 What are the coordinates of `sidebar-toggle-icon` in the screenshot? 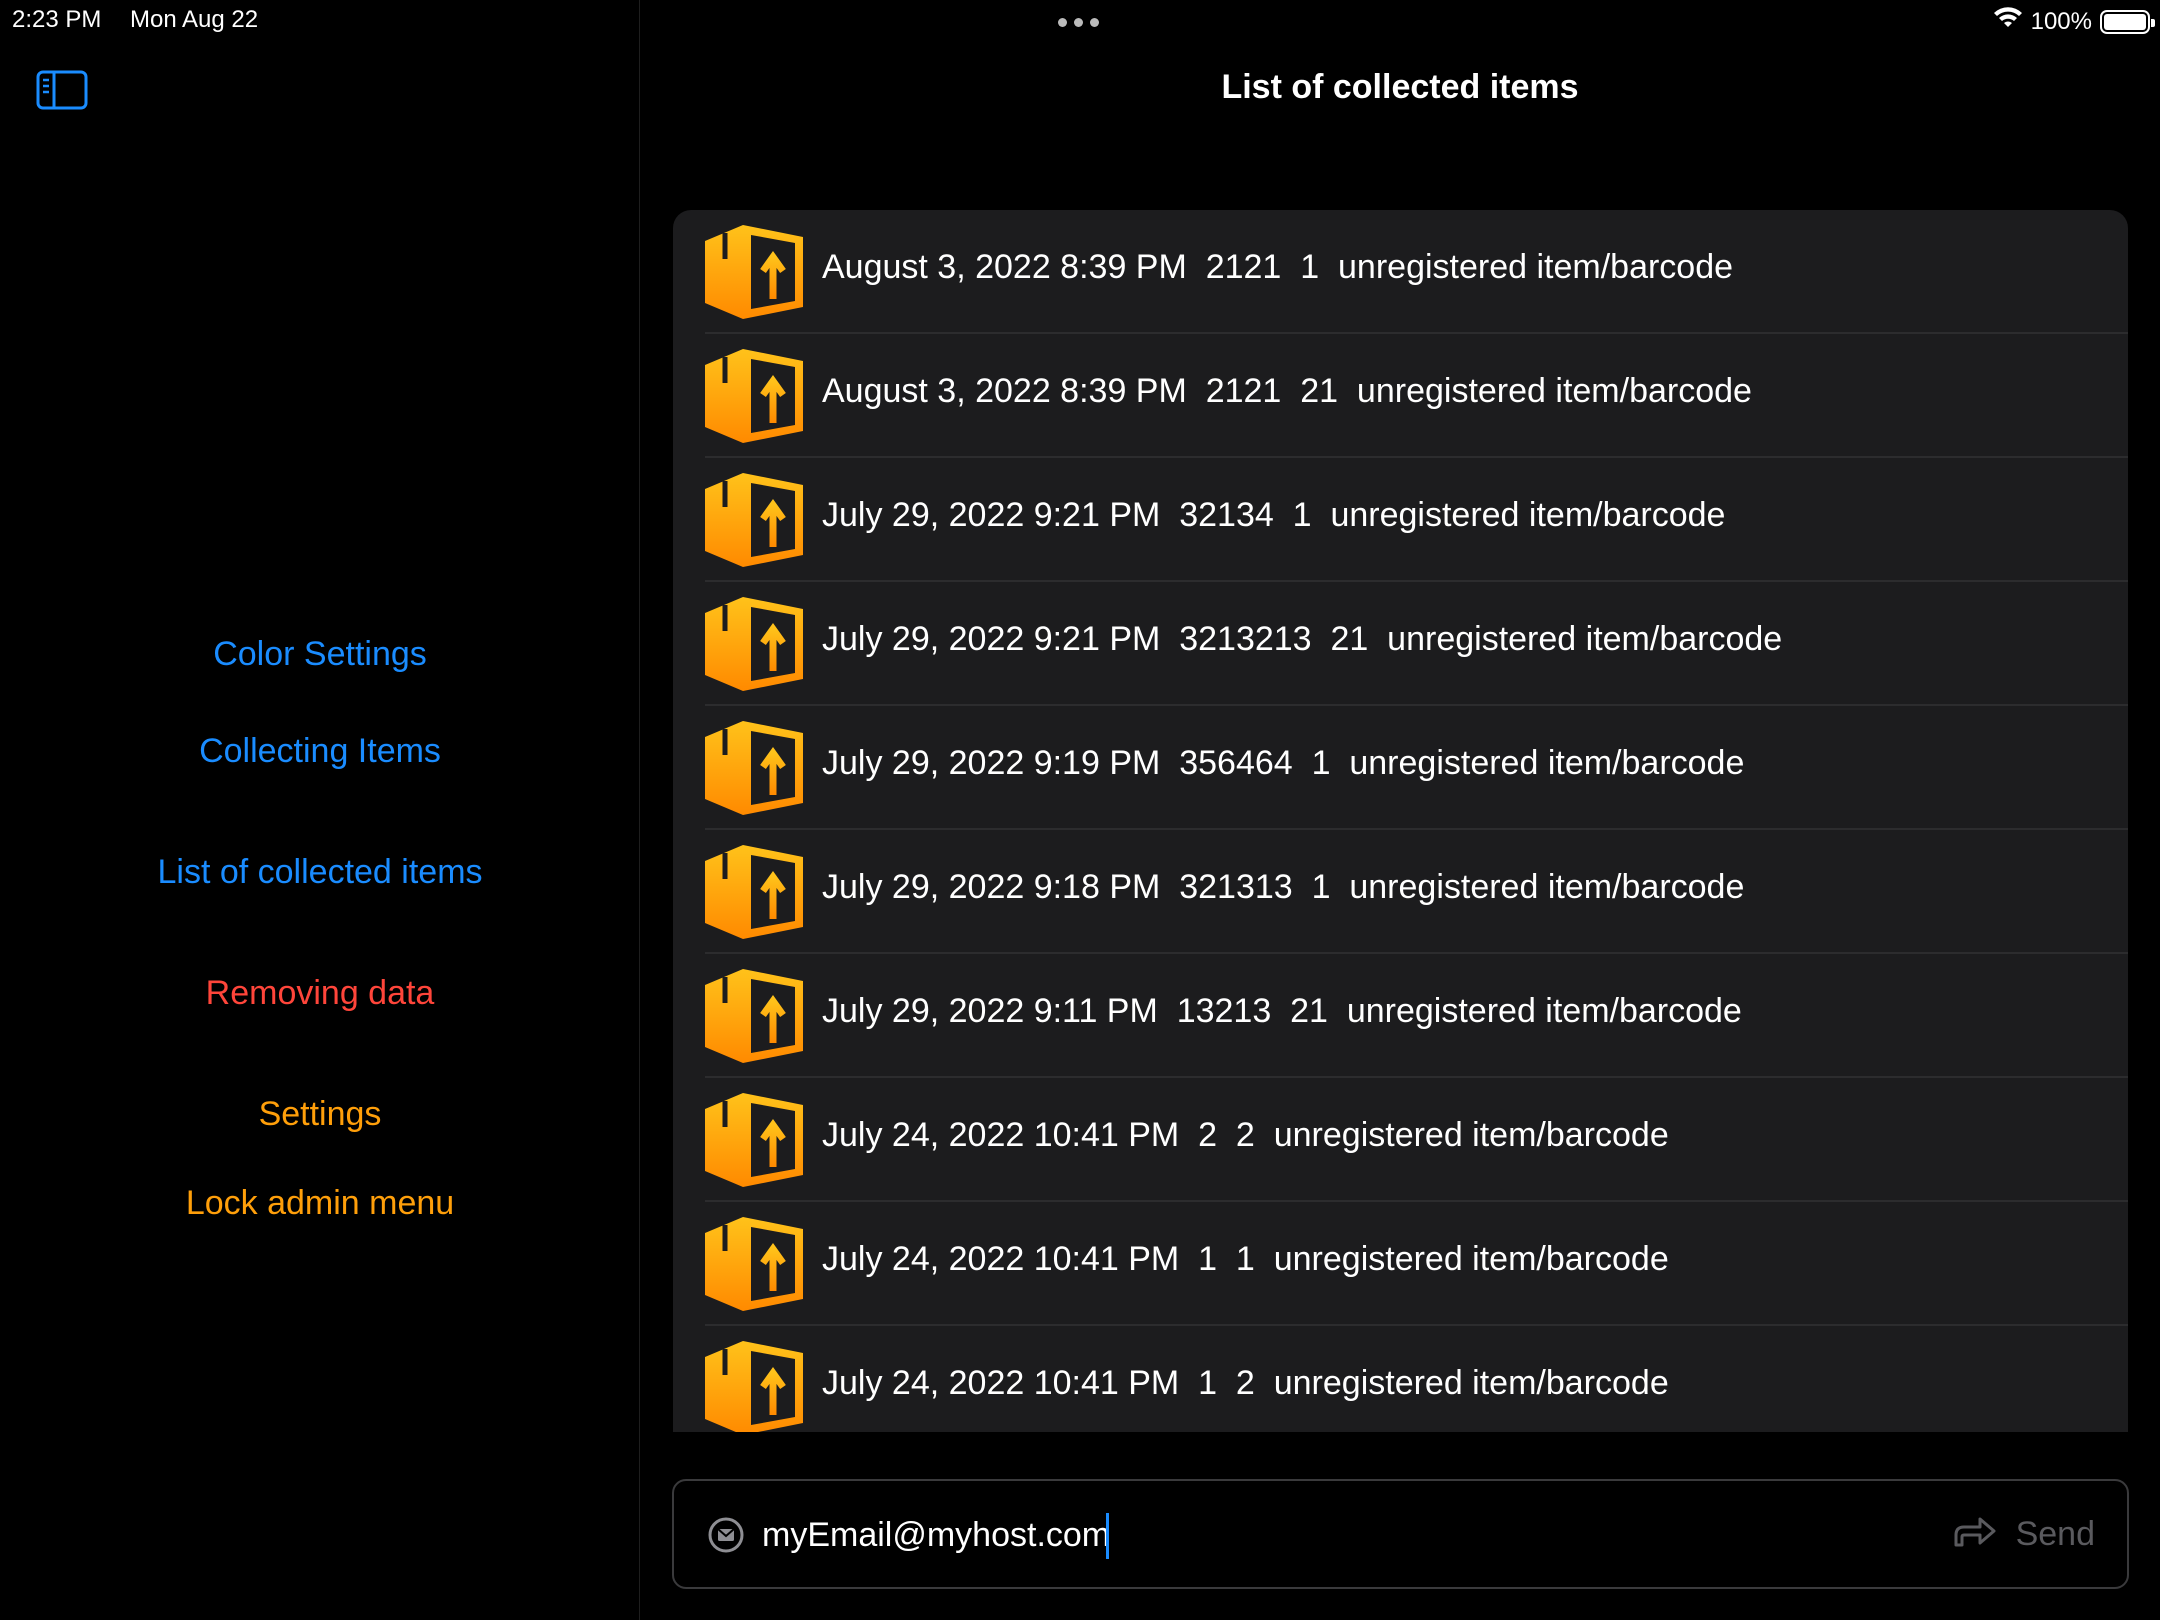 It's located at (62, 90).